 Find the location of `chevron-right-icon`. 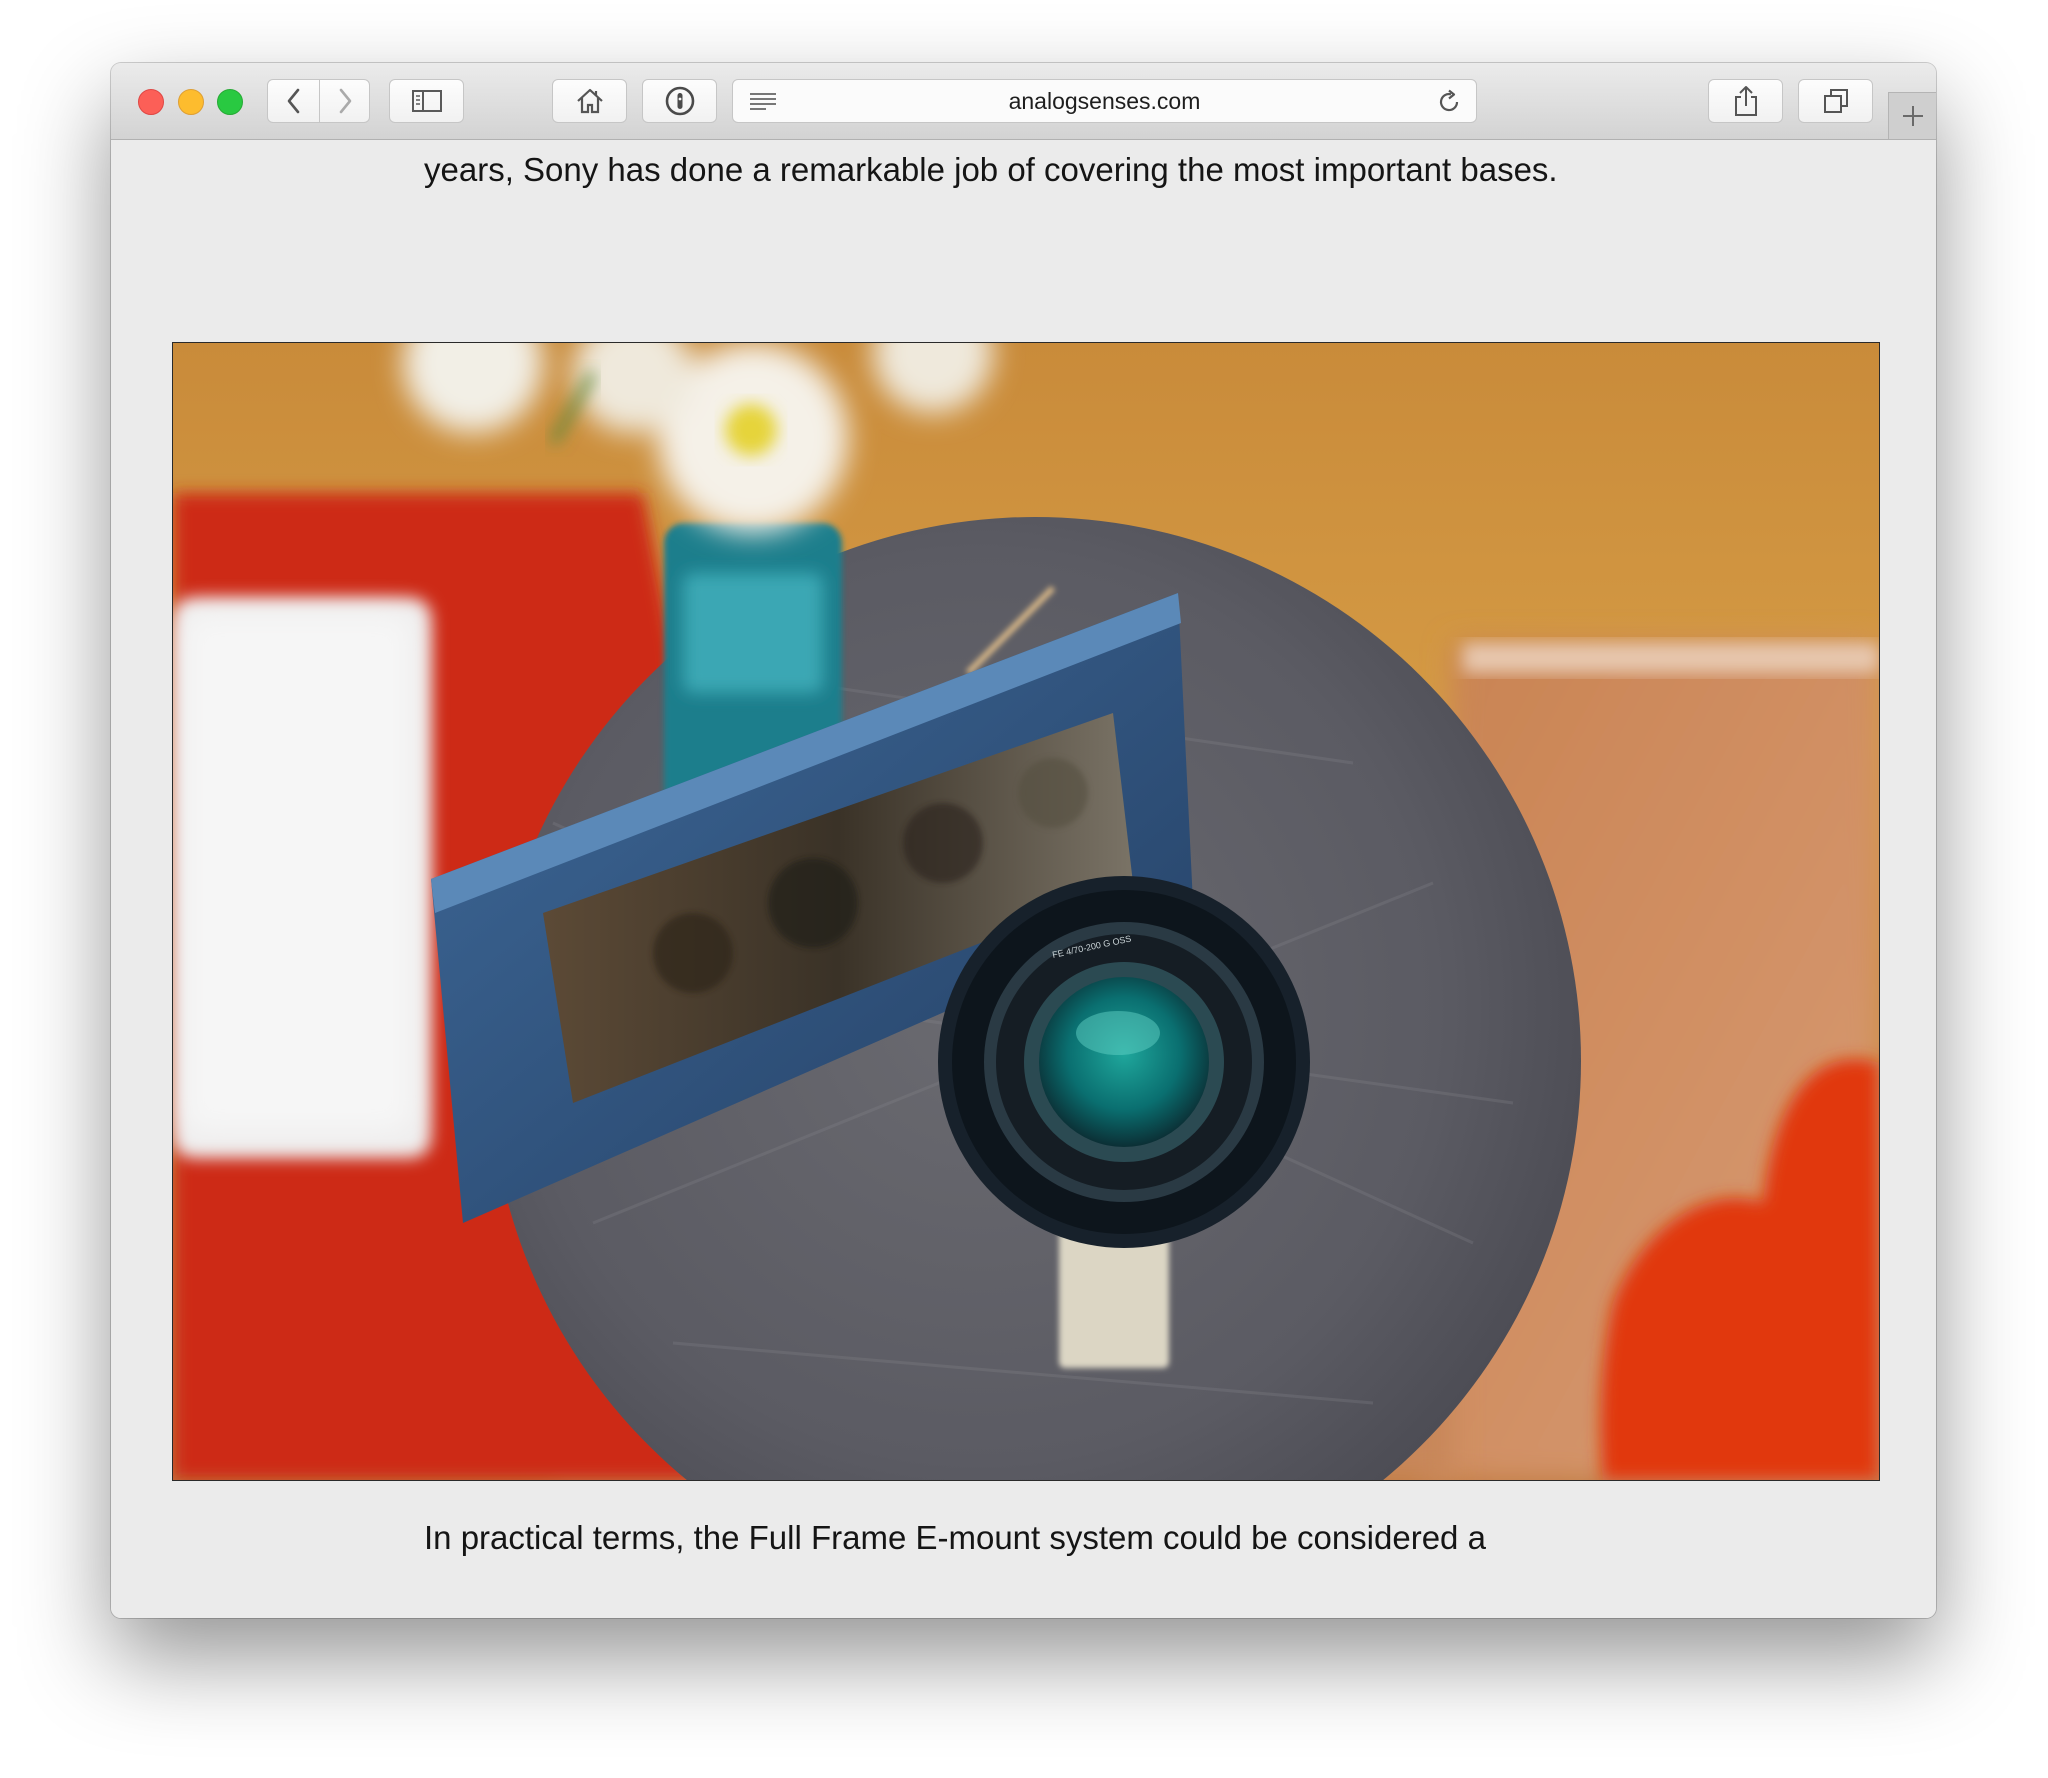

chevron-right-icon is located at coordinates (345, 101).